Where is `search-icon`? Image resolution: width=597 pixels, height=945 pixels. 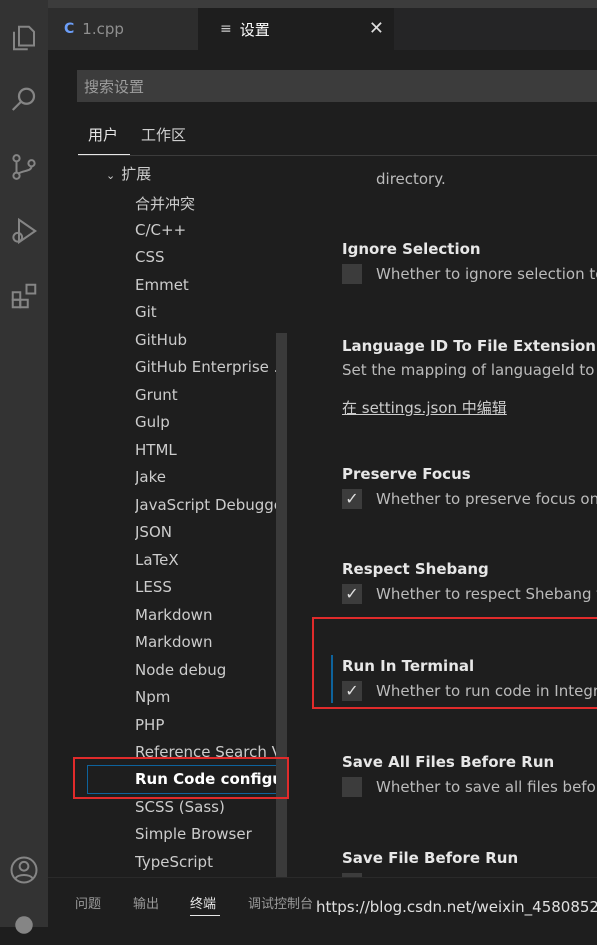 search-icon is located at coordinates (24, 100).